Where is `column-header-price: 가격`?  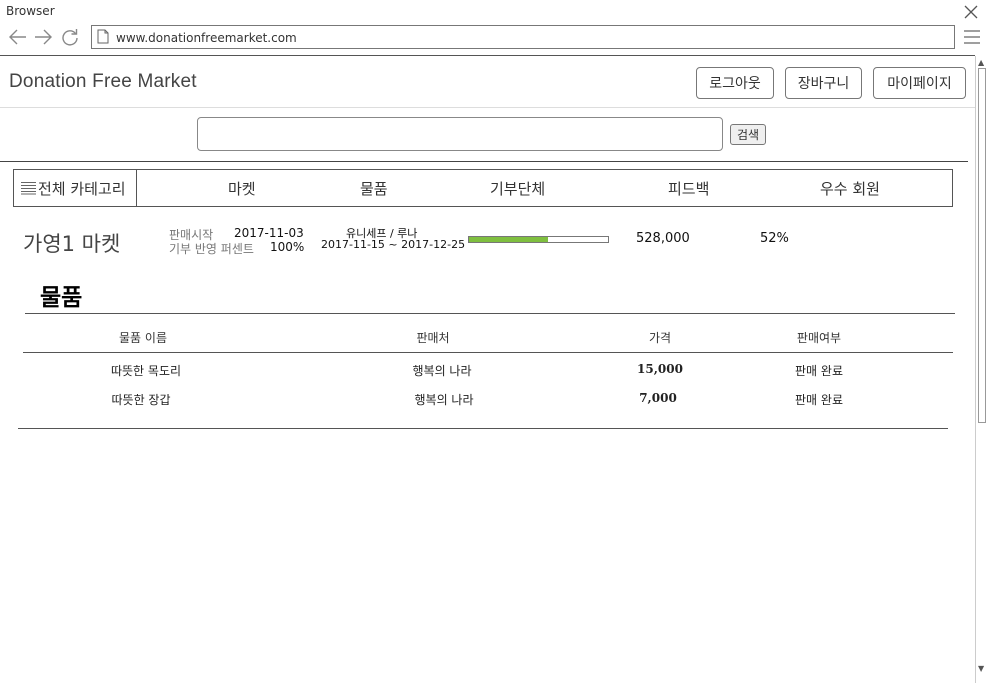 column-header-price: 가격 is located at coordinates (660, 338).